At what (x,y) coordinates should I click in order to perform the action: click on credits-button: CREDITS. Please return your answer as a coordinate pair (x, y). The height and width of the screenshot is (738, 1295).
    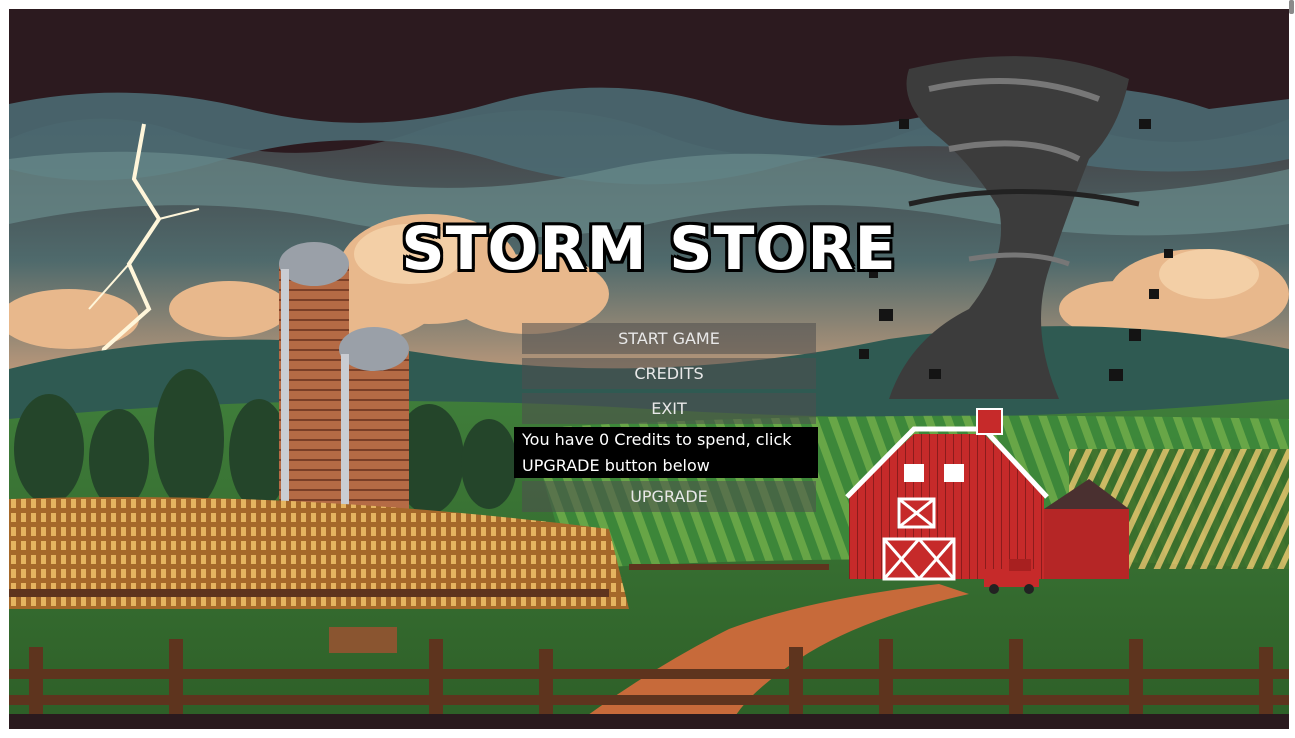
    Looking at the image, I should click on (669, 373).